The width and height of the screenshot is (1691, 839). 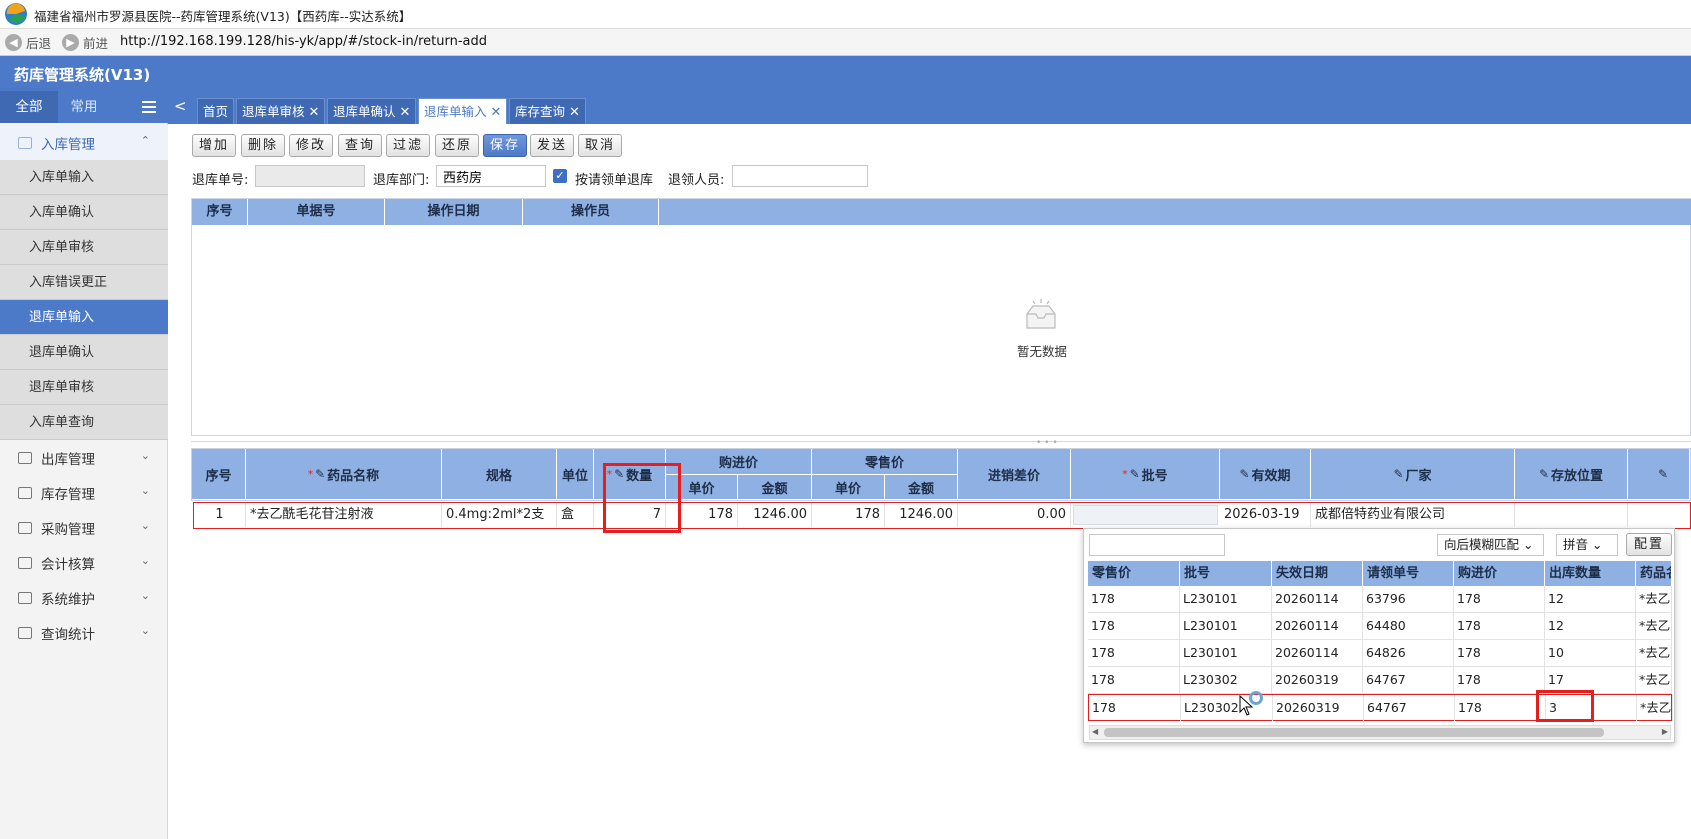 What do you see at coordinates (1125, 474) in the screenshot?
I see `required-mark: *` at bounding box center [1125, 474].